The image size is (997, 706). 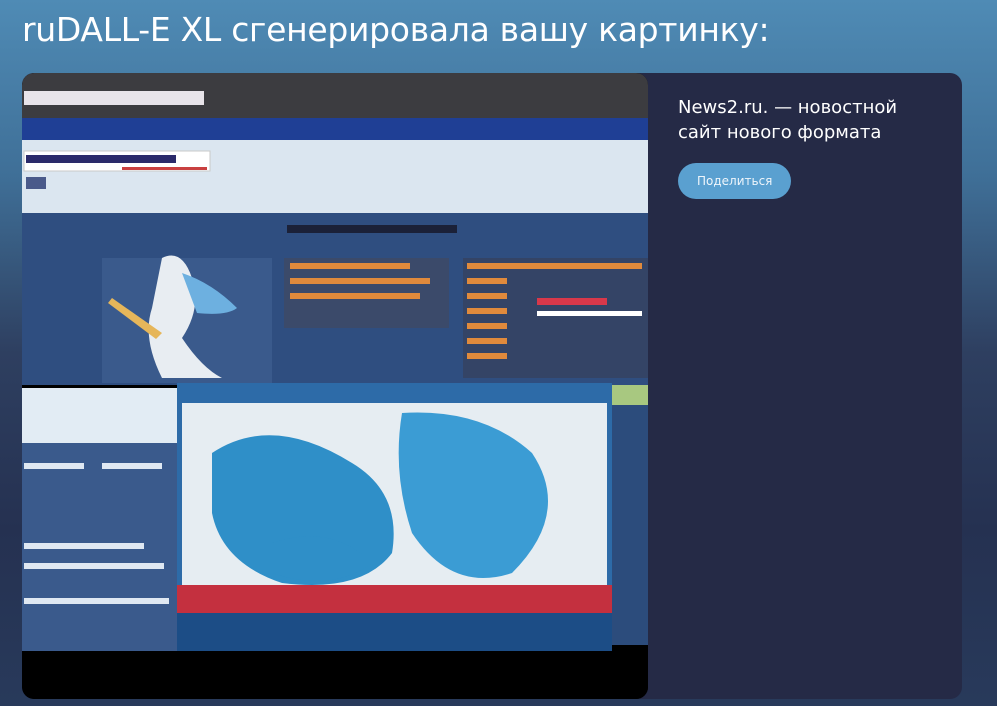 I want to click on page-title: ruDALL-E XL сгенерировала вашу картинку:, so click(x=396, y=29).